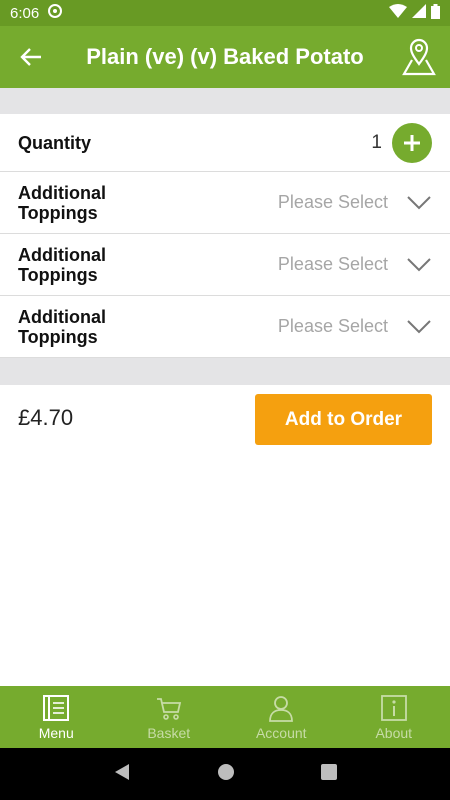 The width and height of the screenshot is (450, 800). I want to click on app-bar: Plain (ve) (v) Baked Potato, so click(225, 57).